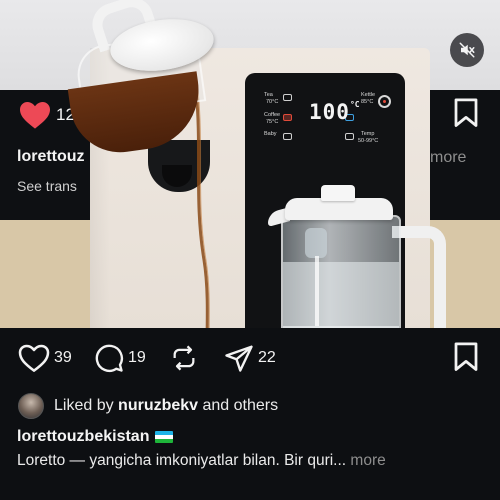 The height and width of the screenshot is (500, 500). Describe the element at coordinates (287, 117) in the screenshot. I see `coffee-mode-icon` at that location.